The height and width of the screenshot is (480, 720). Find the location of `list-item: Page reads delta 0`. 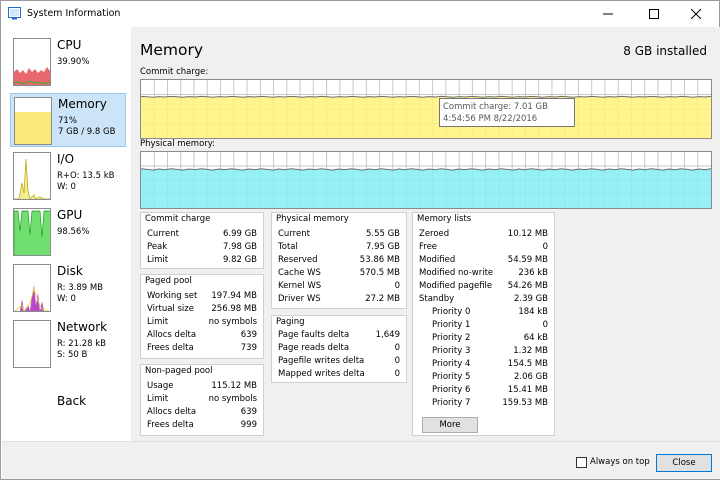

list-item: Page reads delta 0 is located at coordinates (339, 348).